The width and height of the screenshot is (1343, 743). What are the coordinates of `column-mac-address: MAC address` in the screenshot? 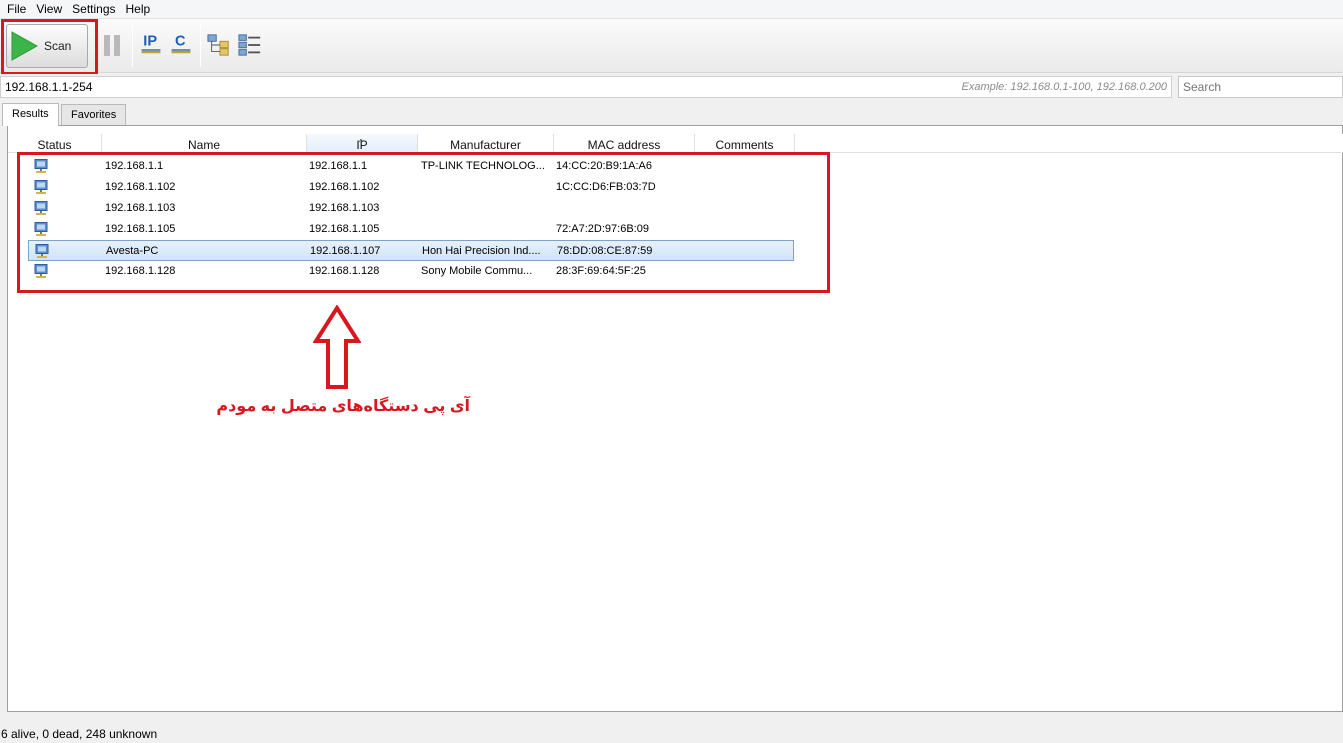 It's located at (624, 143).